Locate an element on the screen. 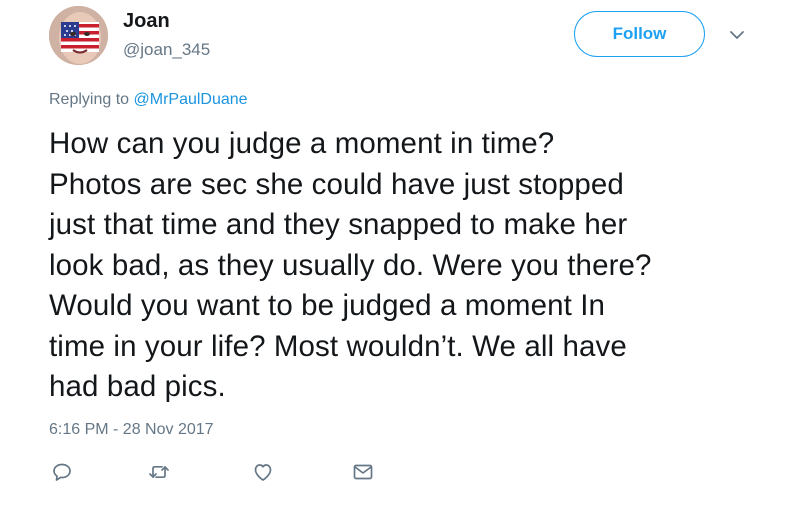 Image resolution: width=796 pixels, height=519 pixels. heart-icon is located at coordinates (263, 472).